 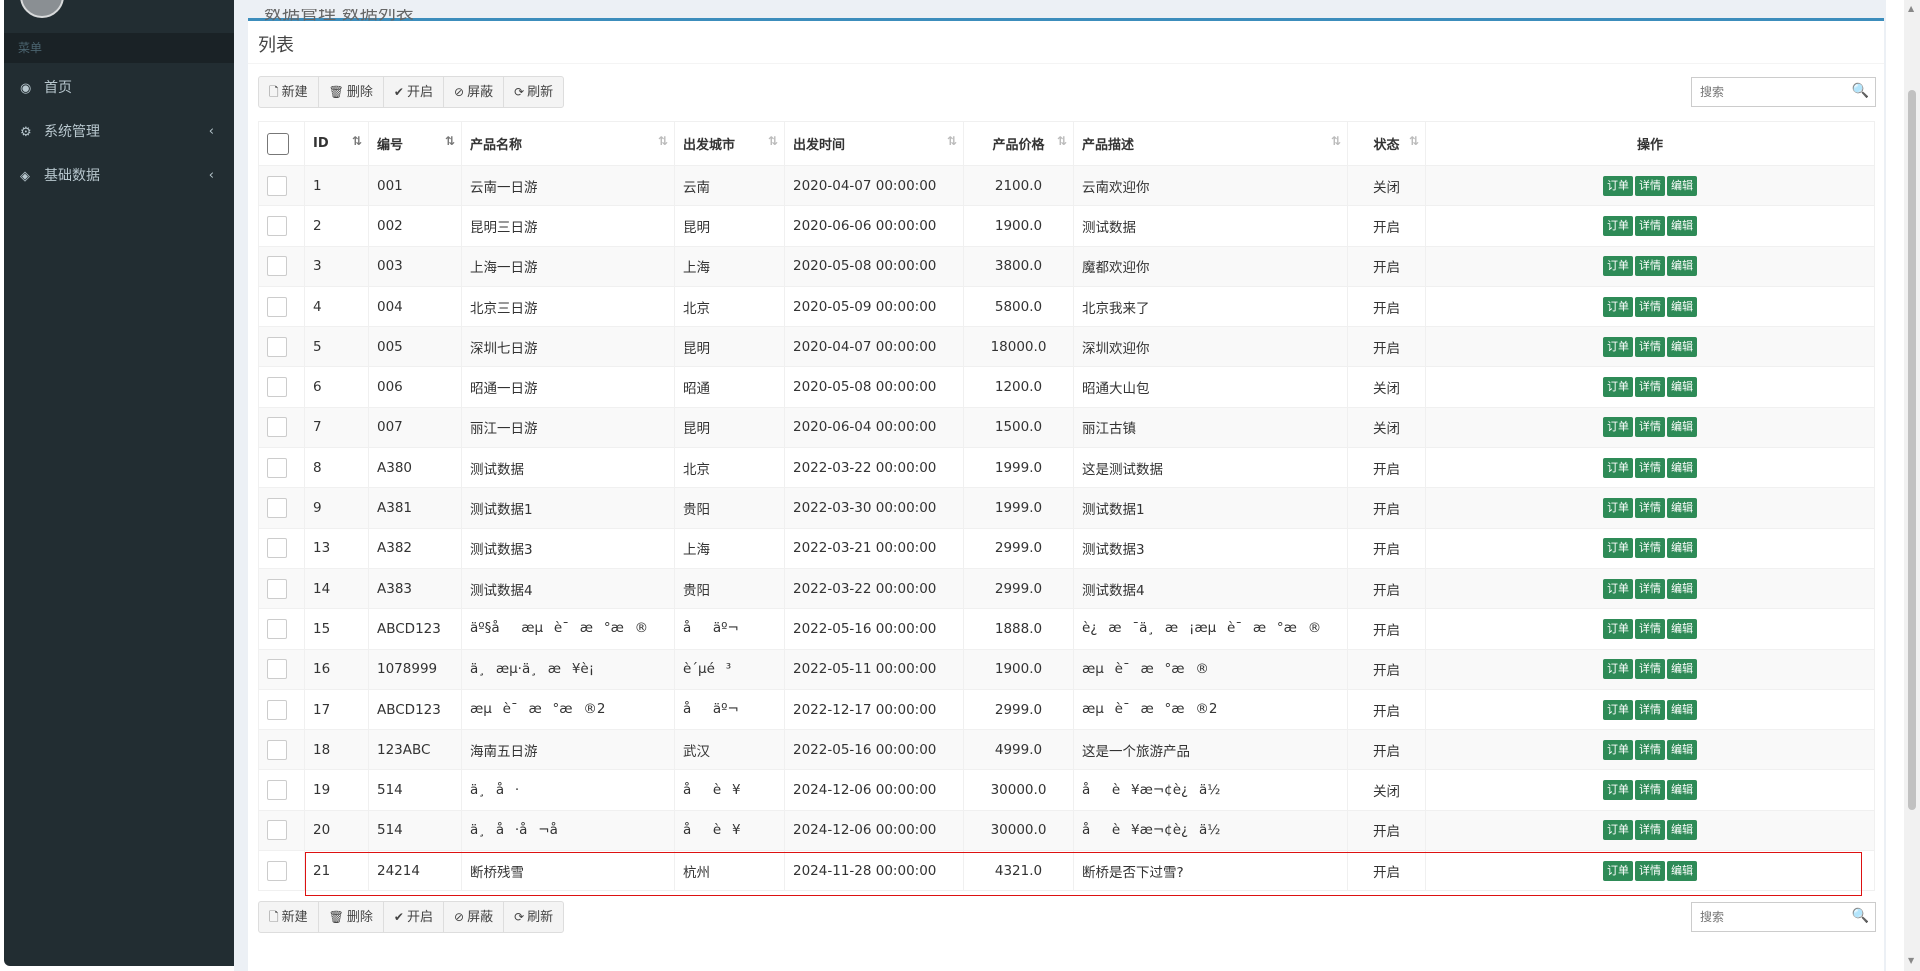 What do you see at coordinates (1912, 450) in the screenshot?
I see `scroll-thumb` at bounding box center [1912, 450].